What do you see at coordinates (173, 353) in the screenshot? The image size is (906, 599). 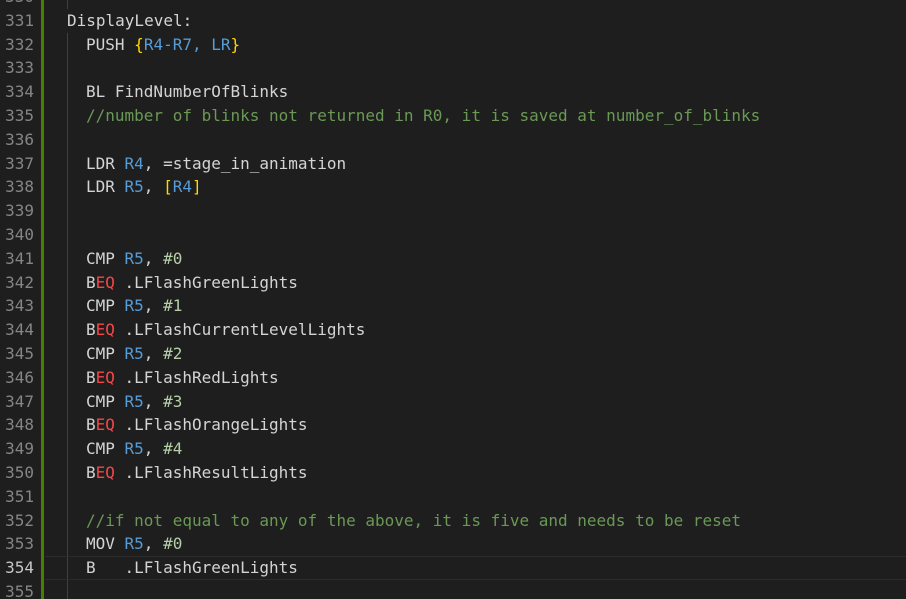 I see `immediate-token: #2` at bounding box center [173, 353].